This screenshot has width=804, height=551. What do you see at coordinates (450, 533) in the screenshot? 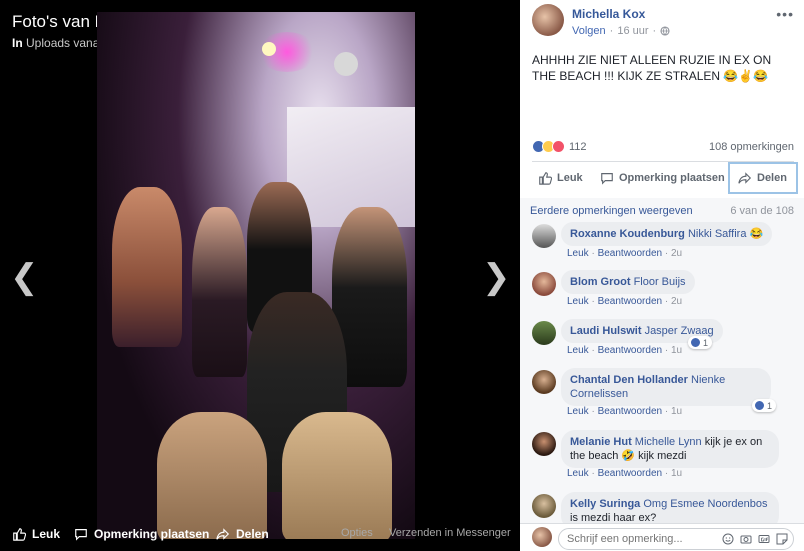
I see `send-in-messenger-link: Verzenden in Messenger` at bounding box center [450, 533].